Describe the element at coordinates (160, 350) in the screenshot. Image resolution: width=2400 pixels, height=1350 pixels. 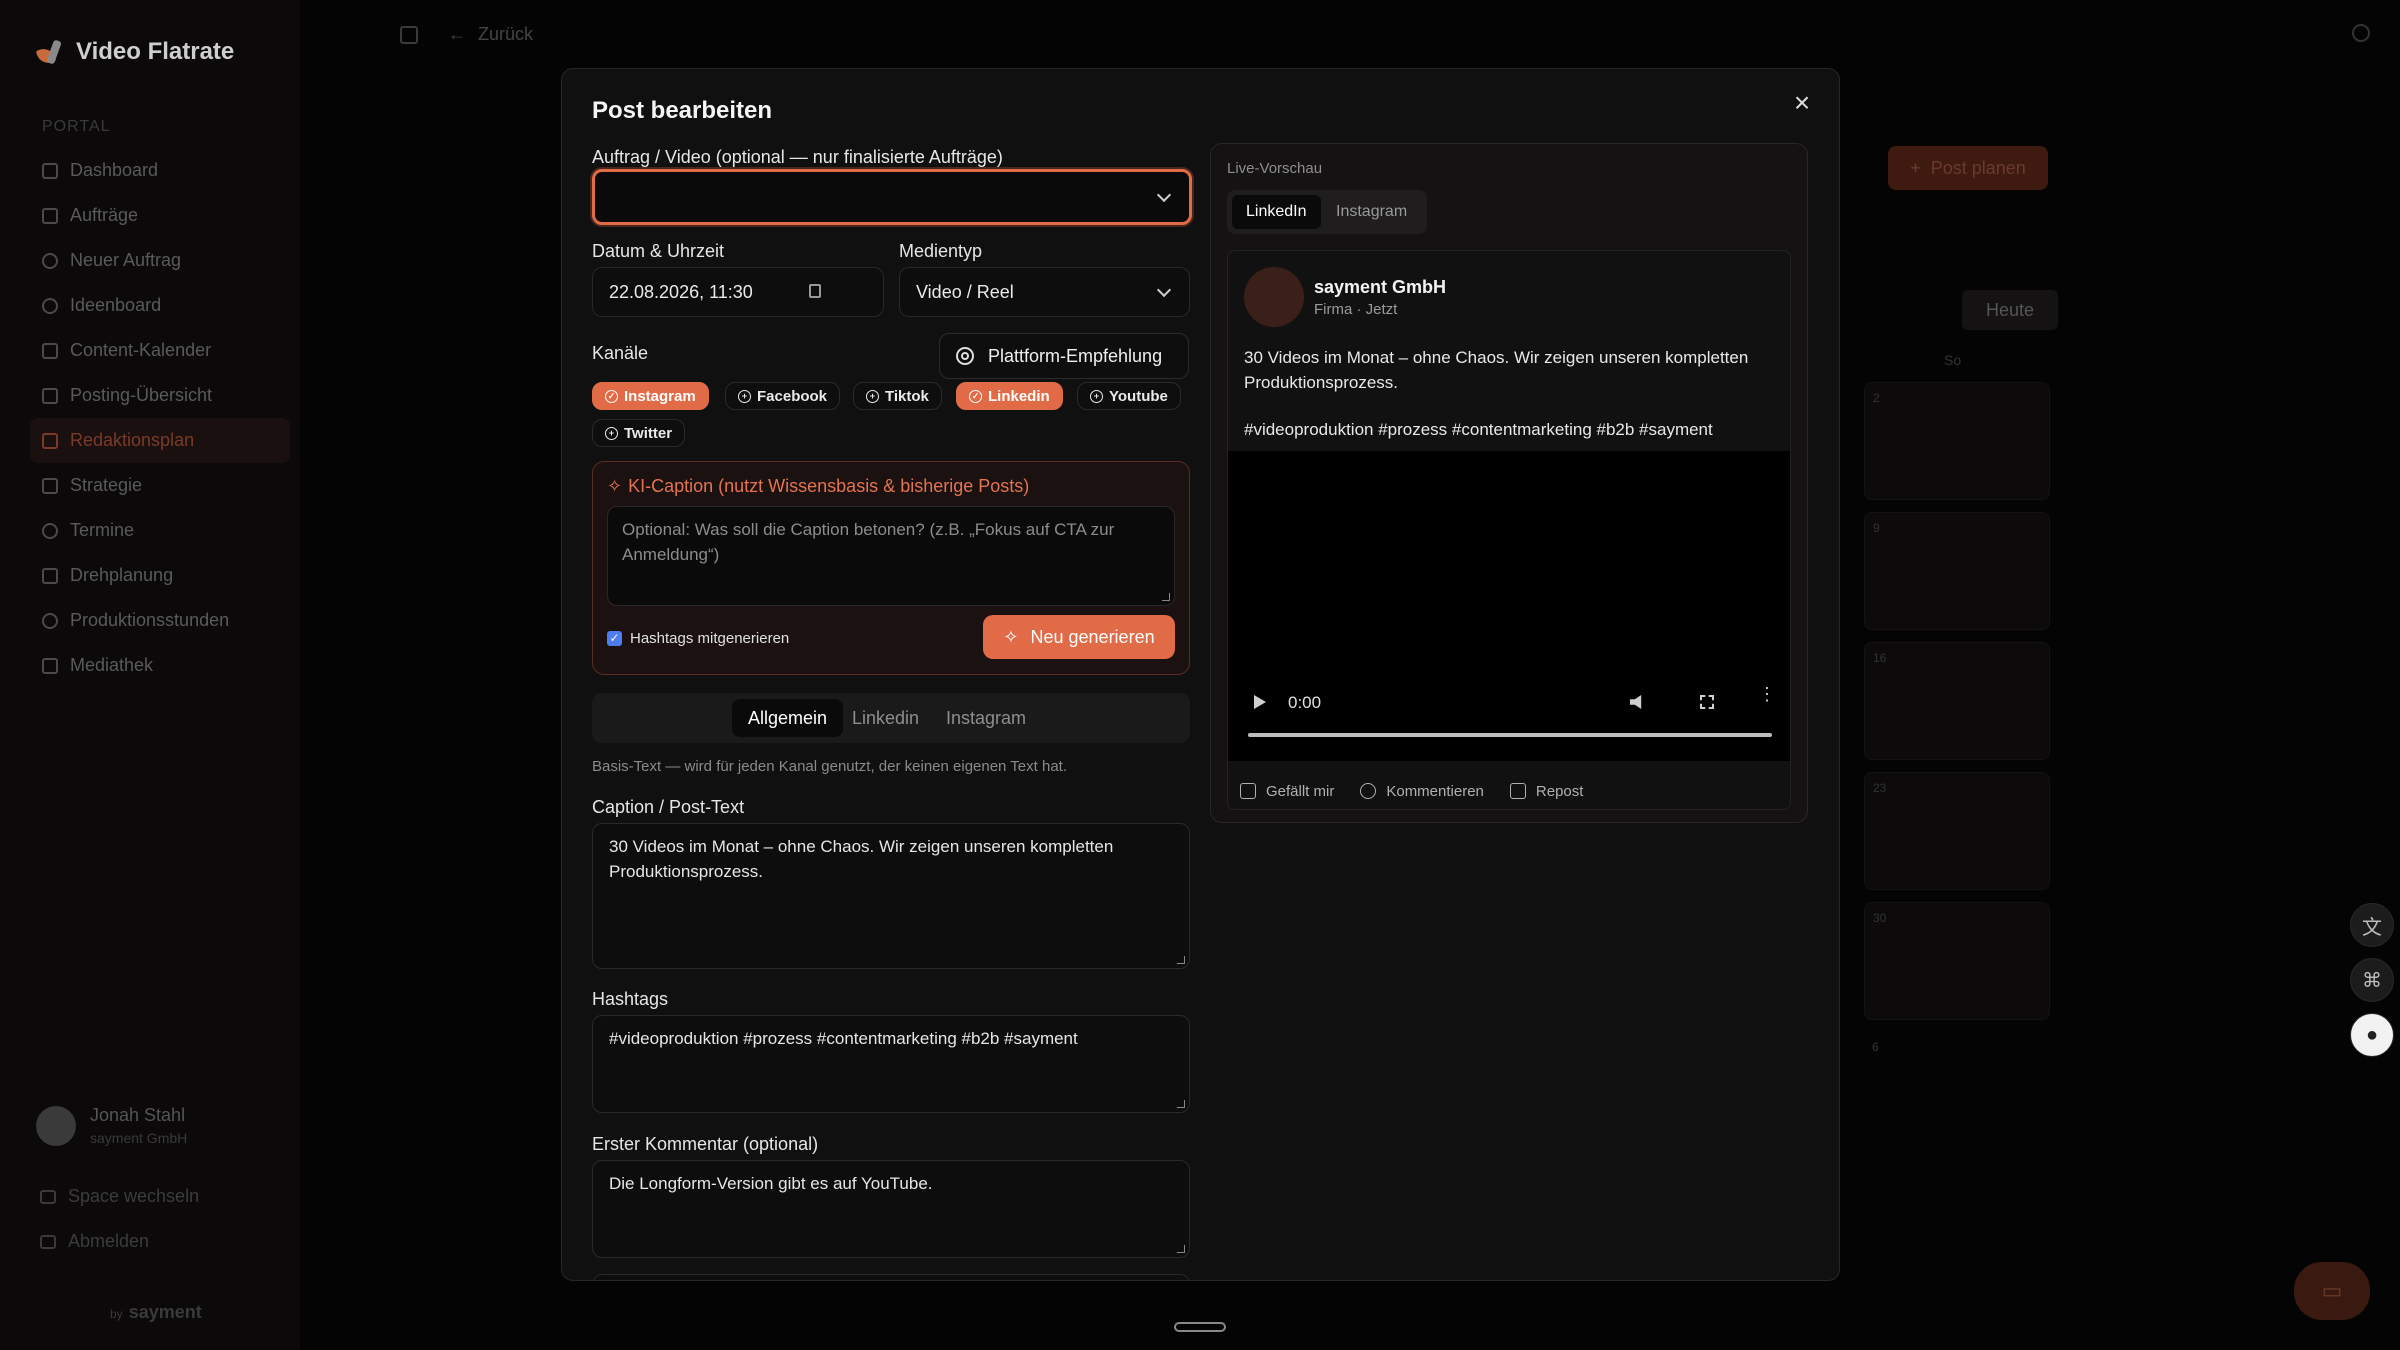
I see `sidebar-item-content-kalender: Content-Kalender` at that location.